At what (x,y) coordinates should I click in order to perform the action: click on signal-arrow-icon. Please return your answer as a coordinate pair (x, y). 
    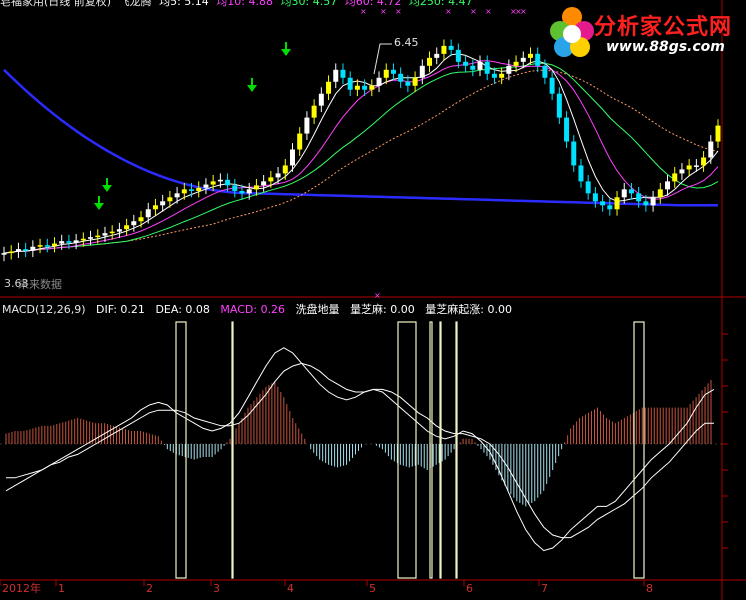
    Looking at the image, I should click on (107, 185).